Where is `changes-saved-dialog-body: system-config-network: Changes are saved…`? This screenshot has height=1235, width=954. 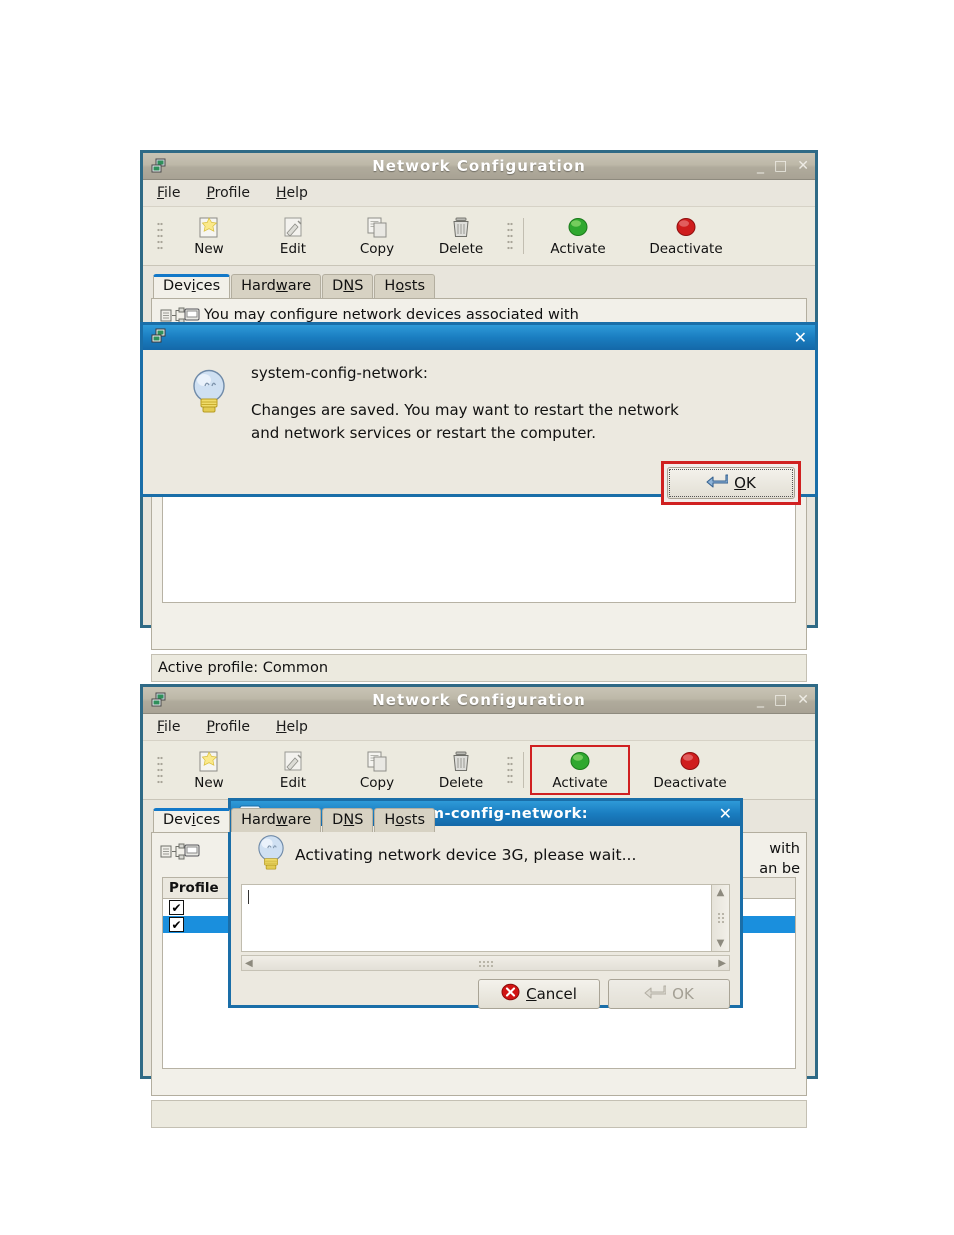 changes-saved-dialog-body: system-config-network: Changes are saved… is located at coordinates (479, 402).